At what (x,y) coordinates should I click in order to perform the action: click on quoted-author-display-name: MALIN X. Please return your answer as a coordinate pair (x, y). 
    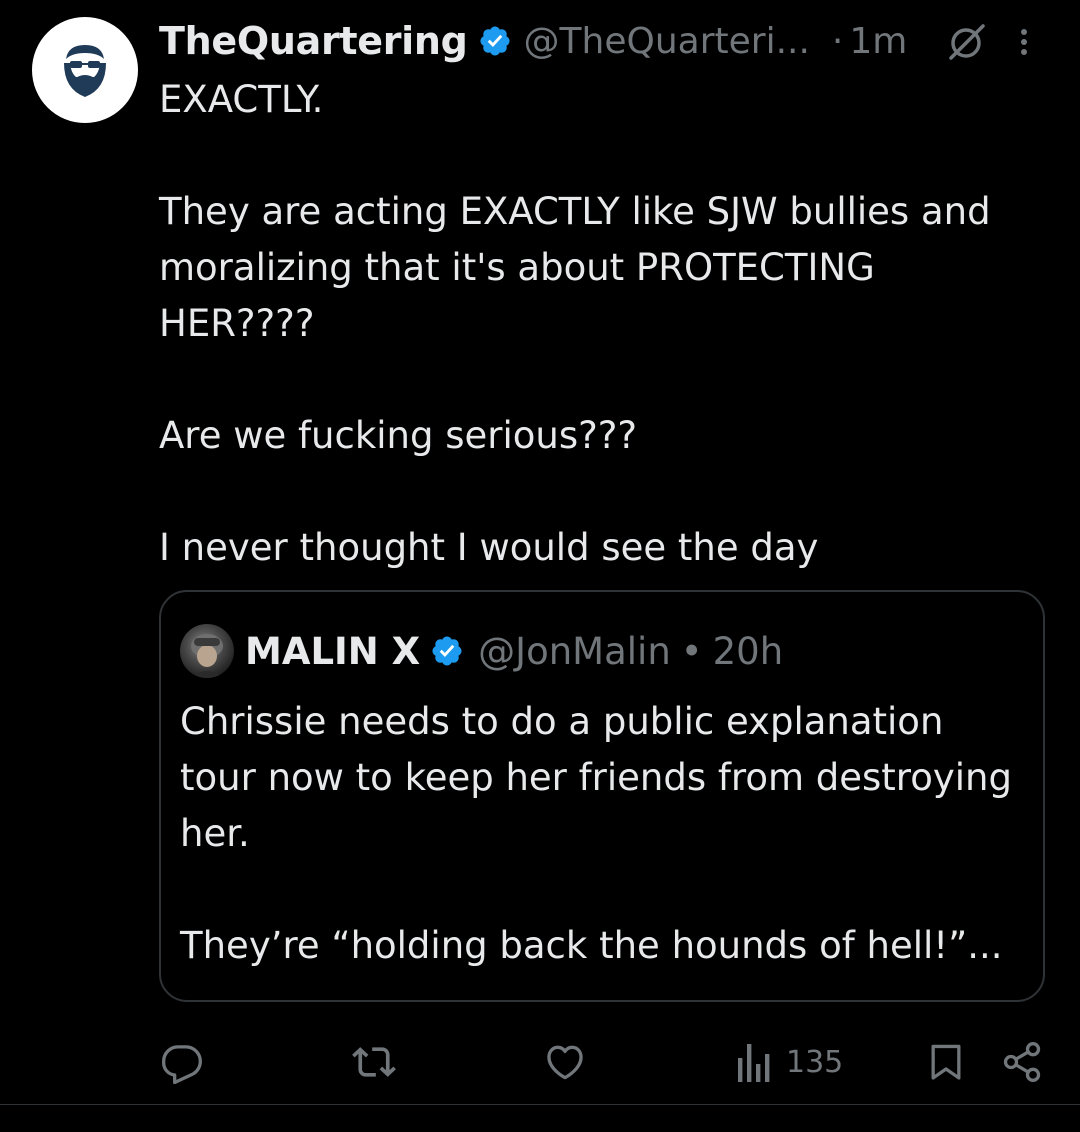
    Looking at the image, I should click on (332, 651).